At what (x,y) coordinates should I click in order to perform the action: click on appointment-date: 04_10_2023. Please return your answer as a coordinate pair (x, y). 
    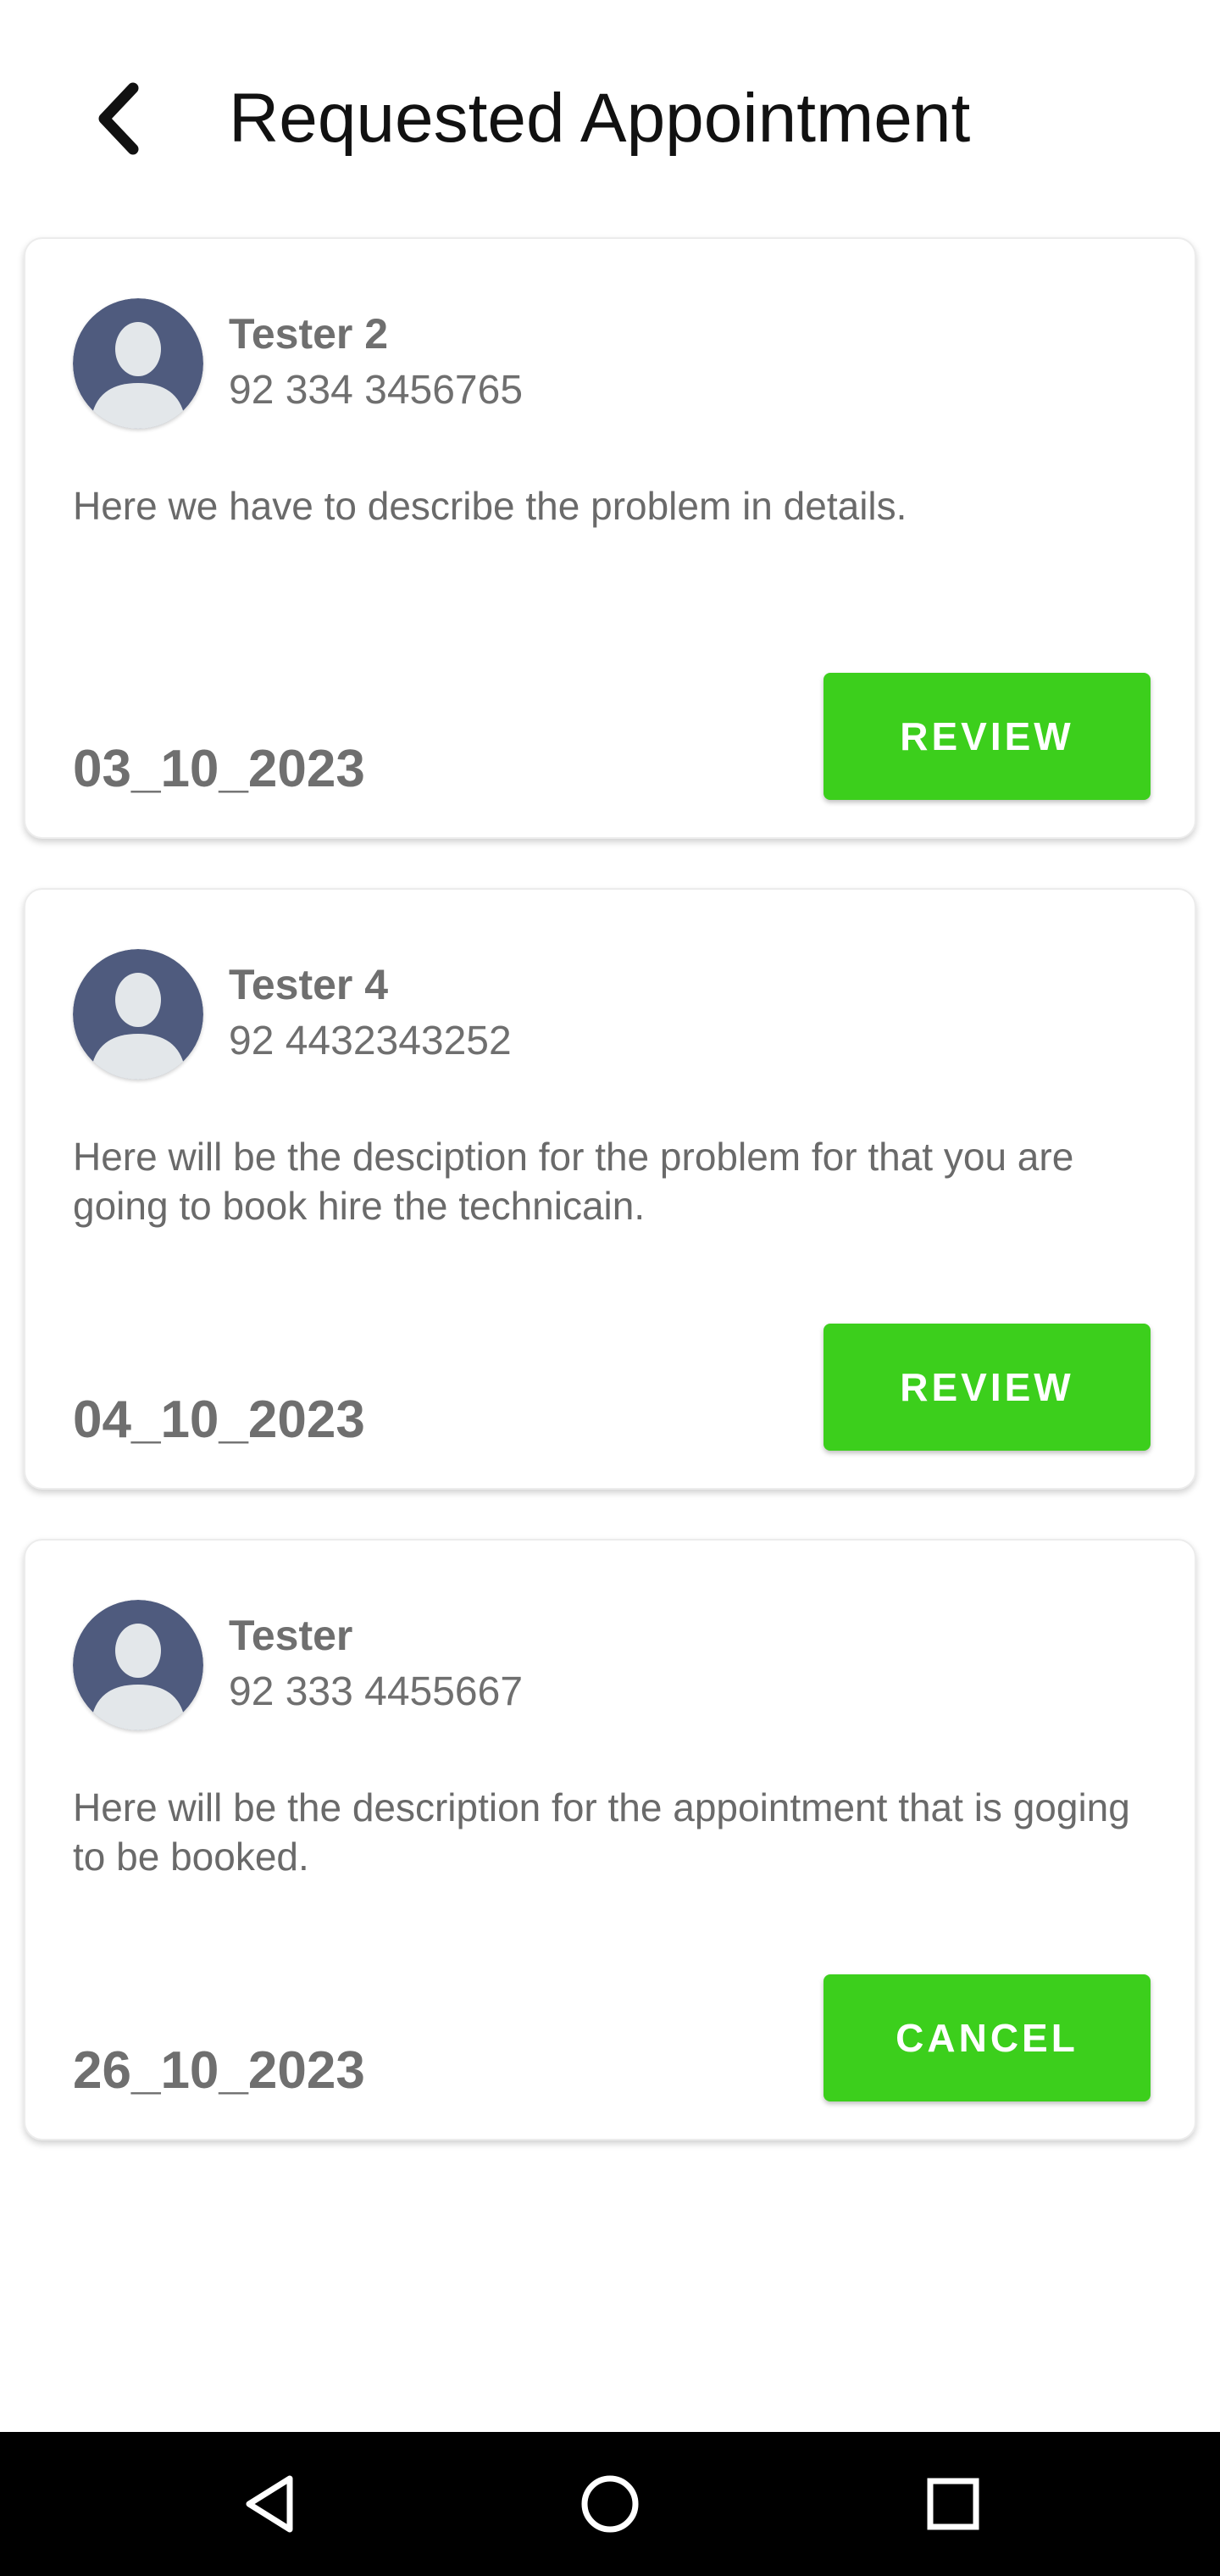
    Looking at the image, I should click on (219, 1420).